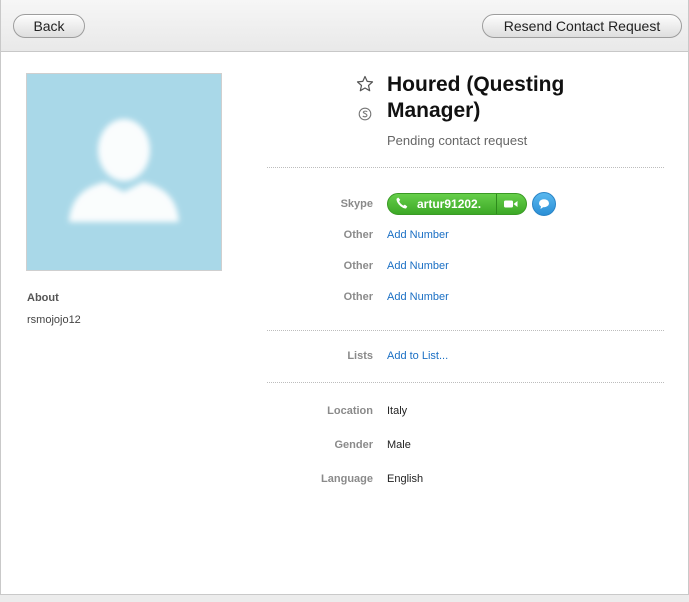 Image resolution: width=689 pixels, height=602 pixels. I want to click on contact-status: Pending contact request, so click(457, 140).